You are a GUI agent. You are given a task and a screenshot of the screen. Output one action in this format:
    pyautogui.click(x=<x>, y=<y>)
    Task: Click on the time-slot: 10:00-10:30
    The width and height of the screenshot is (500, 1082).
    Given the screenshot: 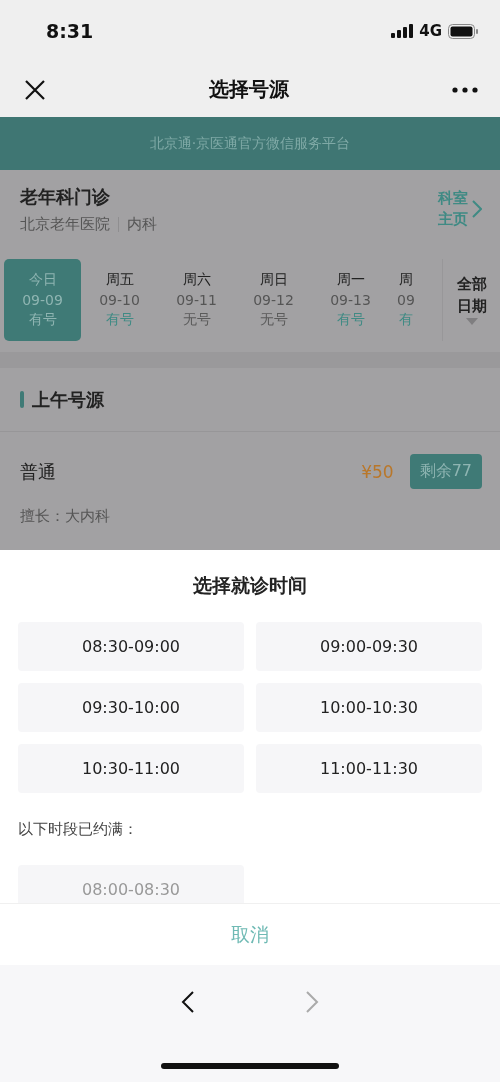 What is the action you would take?
    pyautogui.click(x=369, y=707)
    